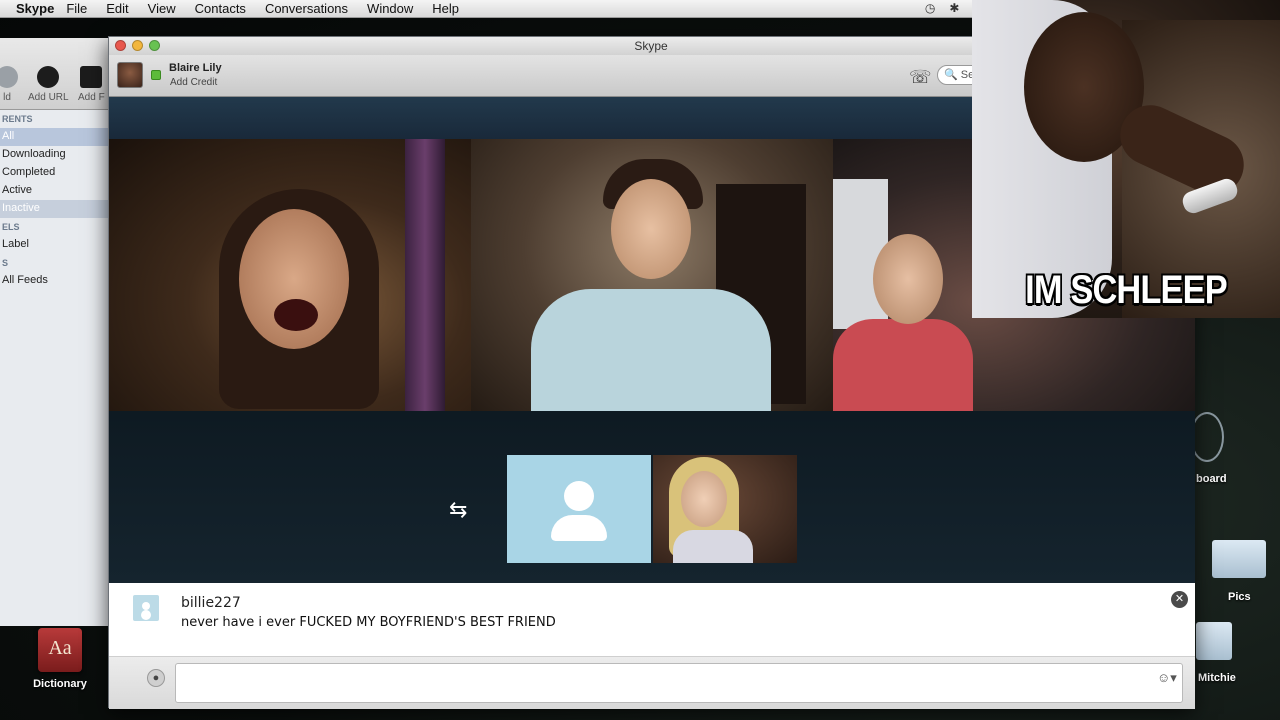 The image size is (1280, 720). Describe the element at coordinates (1207, 437) in the screenshot. I see `dashboard-icon` at that location.